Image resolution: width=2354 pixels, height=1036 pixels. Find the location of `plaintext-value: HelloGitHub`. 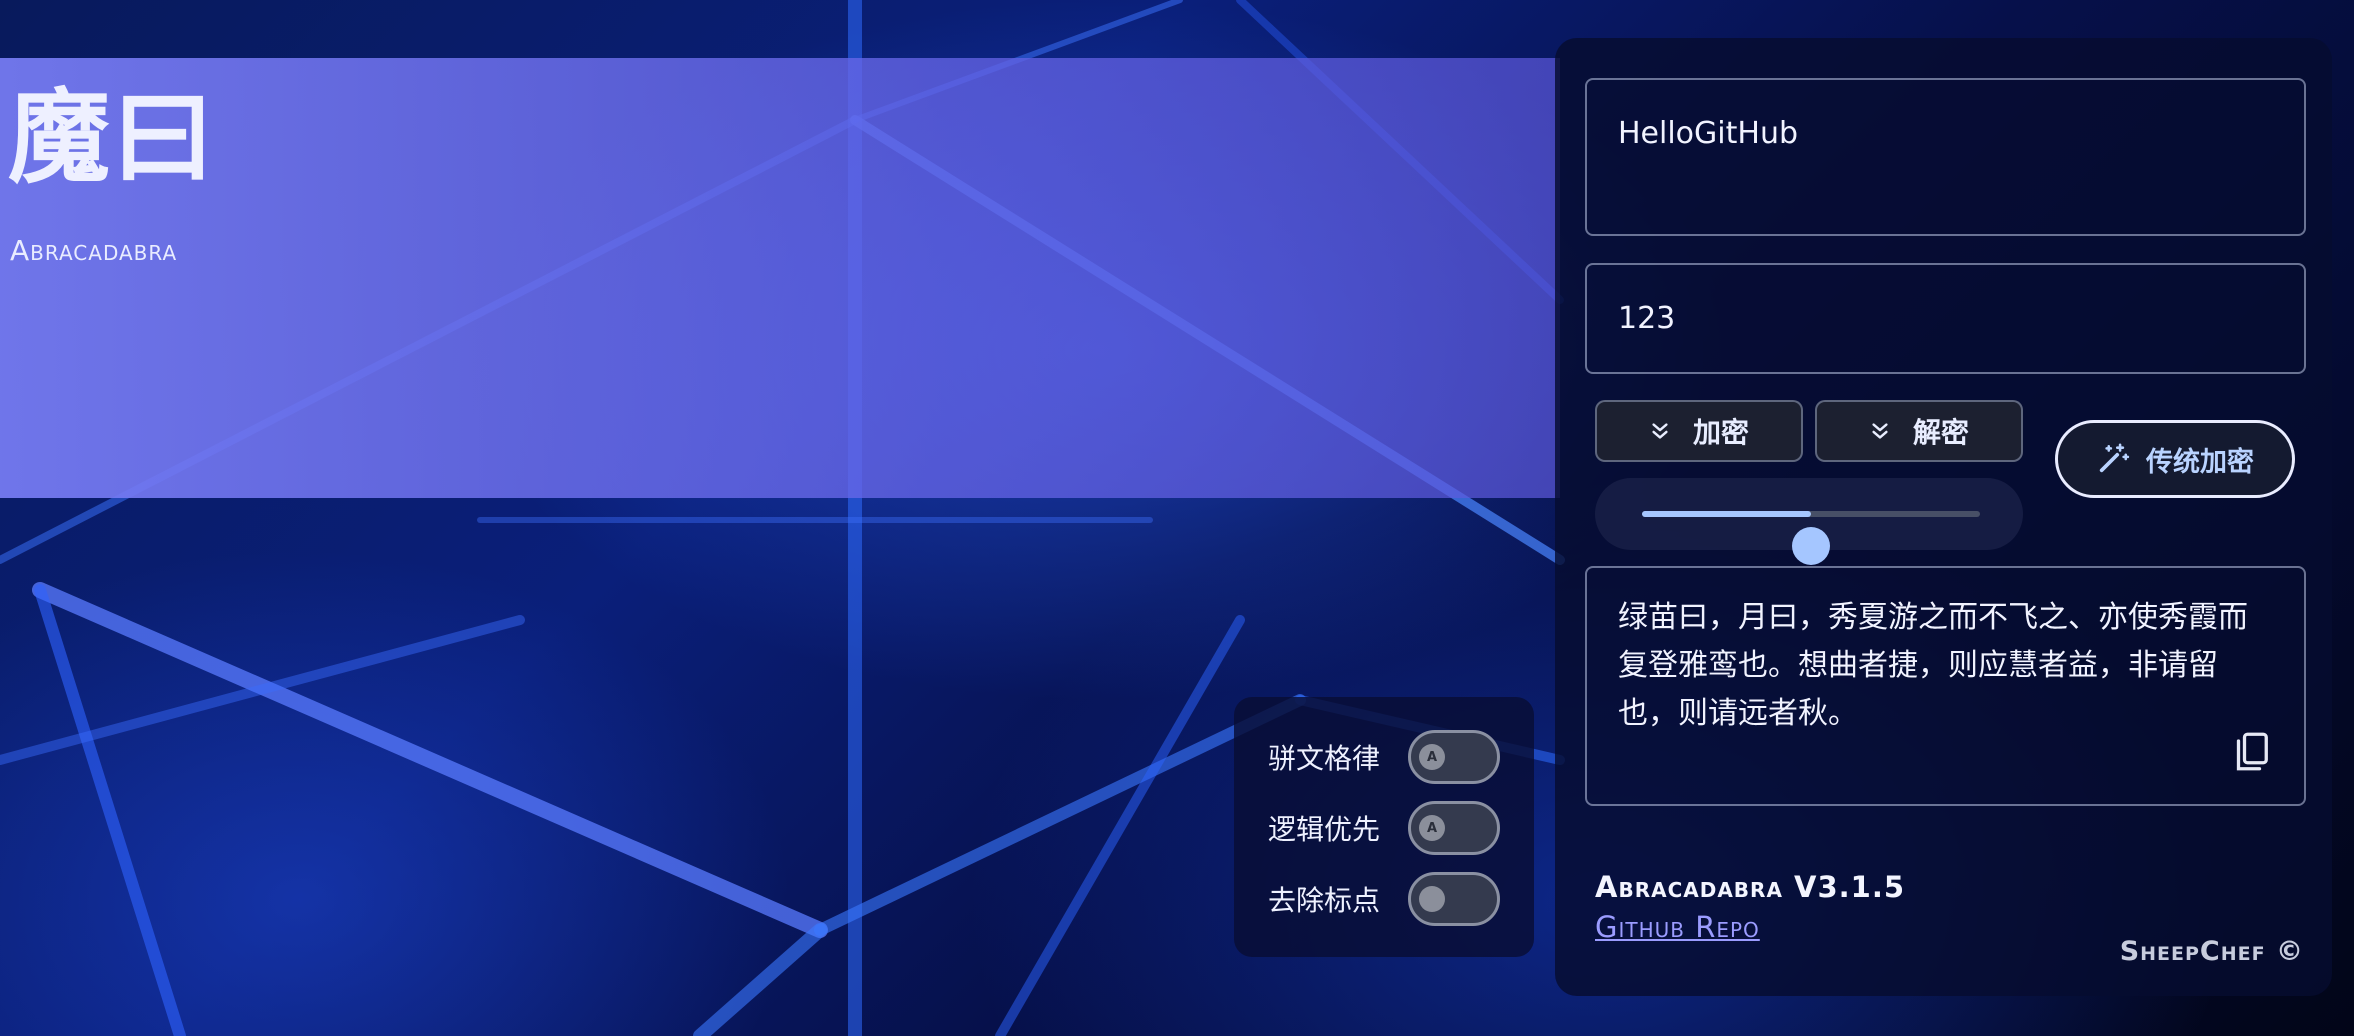

plaintext-value: HelloGitHub is located at coordinates (1708, 133).